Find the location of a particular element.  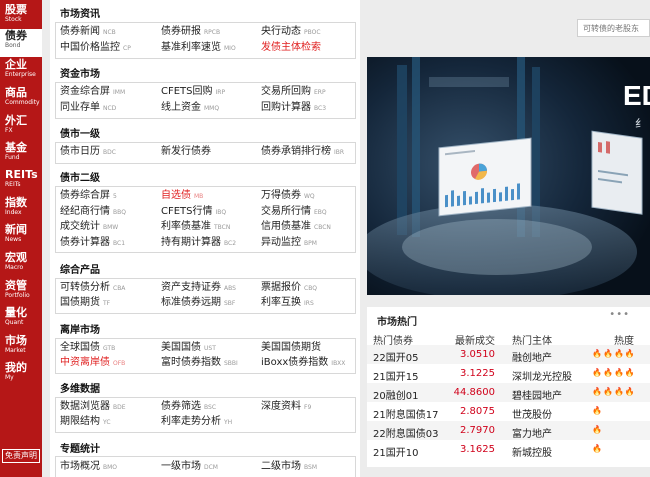

menu-link: 可转债分析 CBA is located at coordinates (92, 288).